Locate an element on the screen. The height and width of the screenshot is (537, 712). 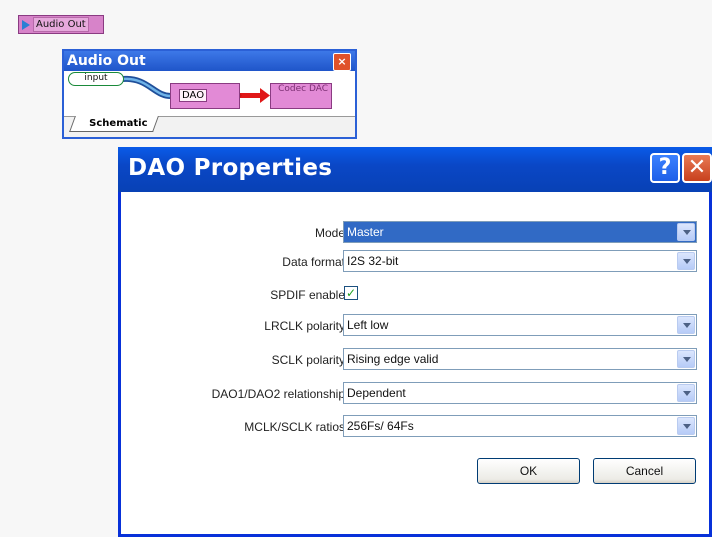
field-label: Mode is located at coordinates (329, 233).